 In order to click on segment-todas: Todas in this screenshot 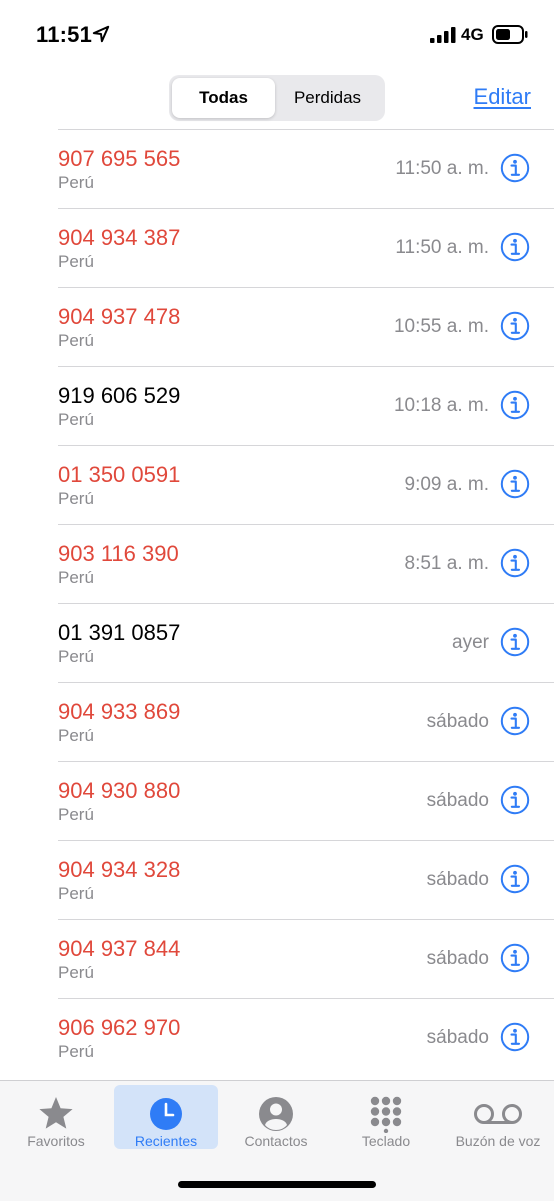, I will do `click(223, 98)`.